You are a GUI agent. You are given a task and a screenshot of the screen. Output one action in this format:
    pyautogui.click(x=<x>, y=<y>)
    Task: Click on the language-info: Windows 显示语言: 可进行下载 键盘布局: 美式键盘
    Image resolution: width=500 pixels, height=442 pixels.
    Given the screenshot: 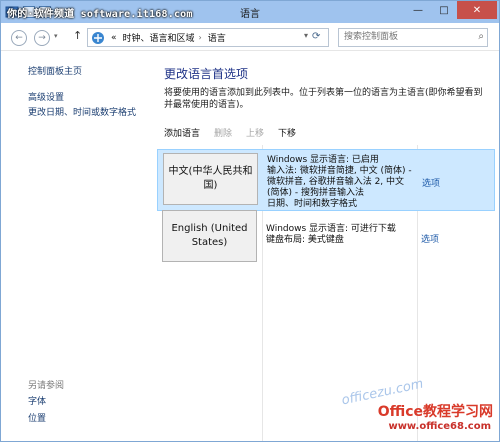 What is the action you would take?
    pyautogui.click(x=331, y=234)
    